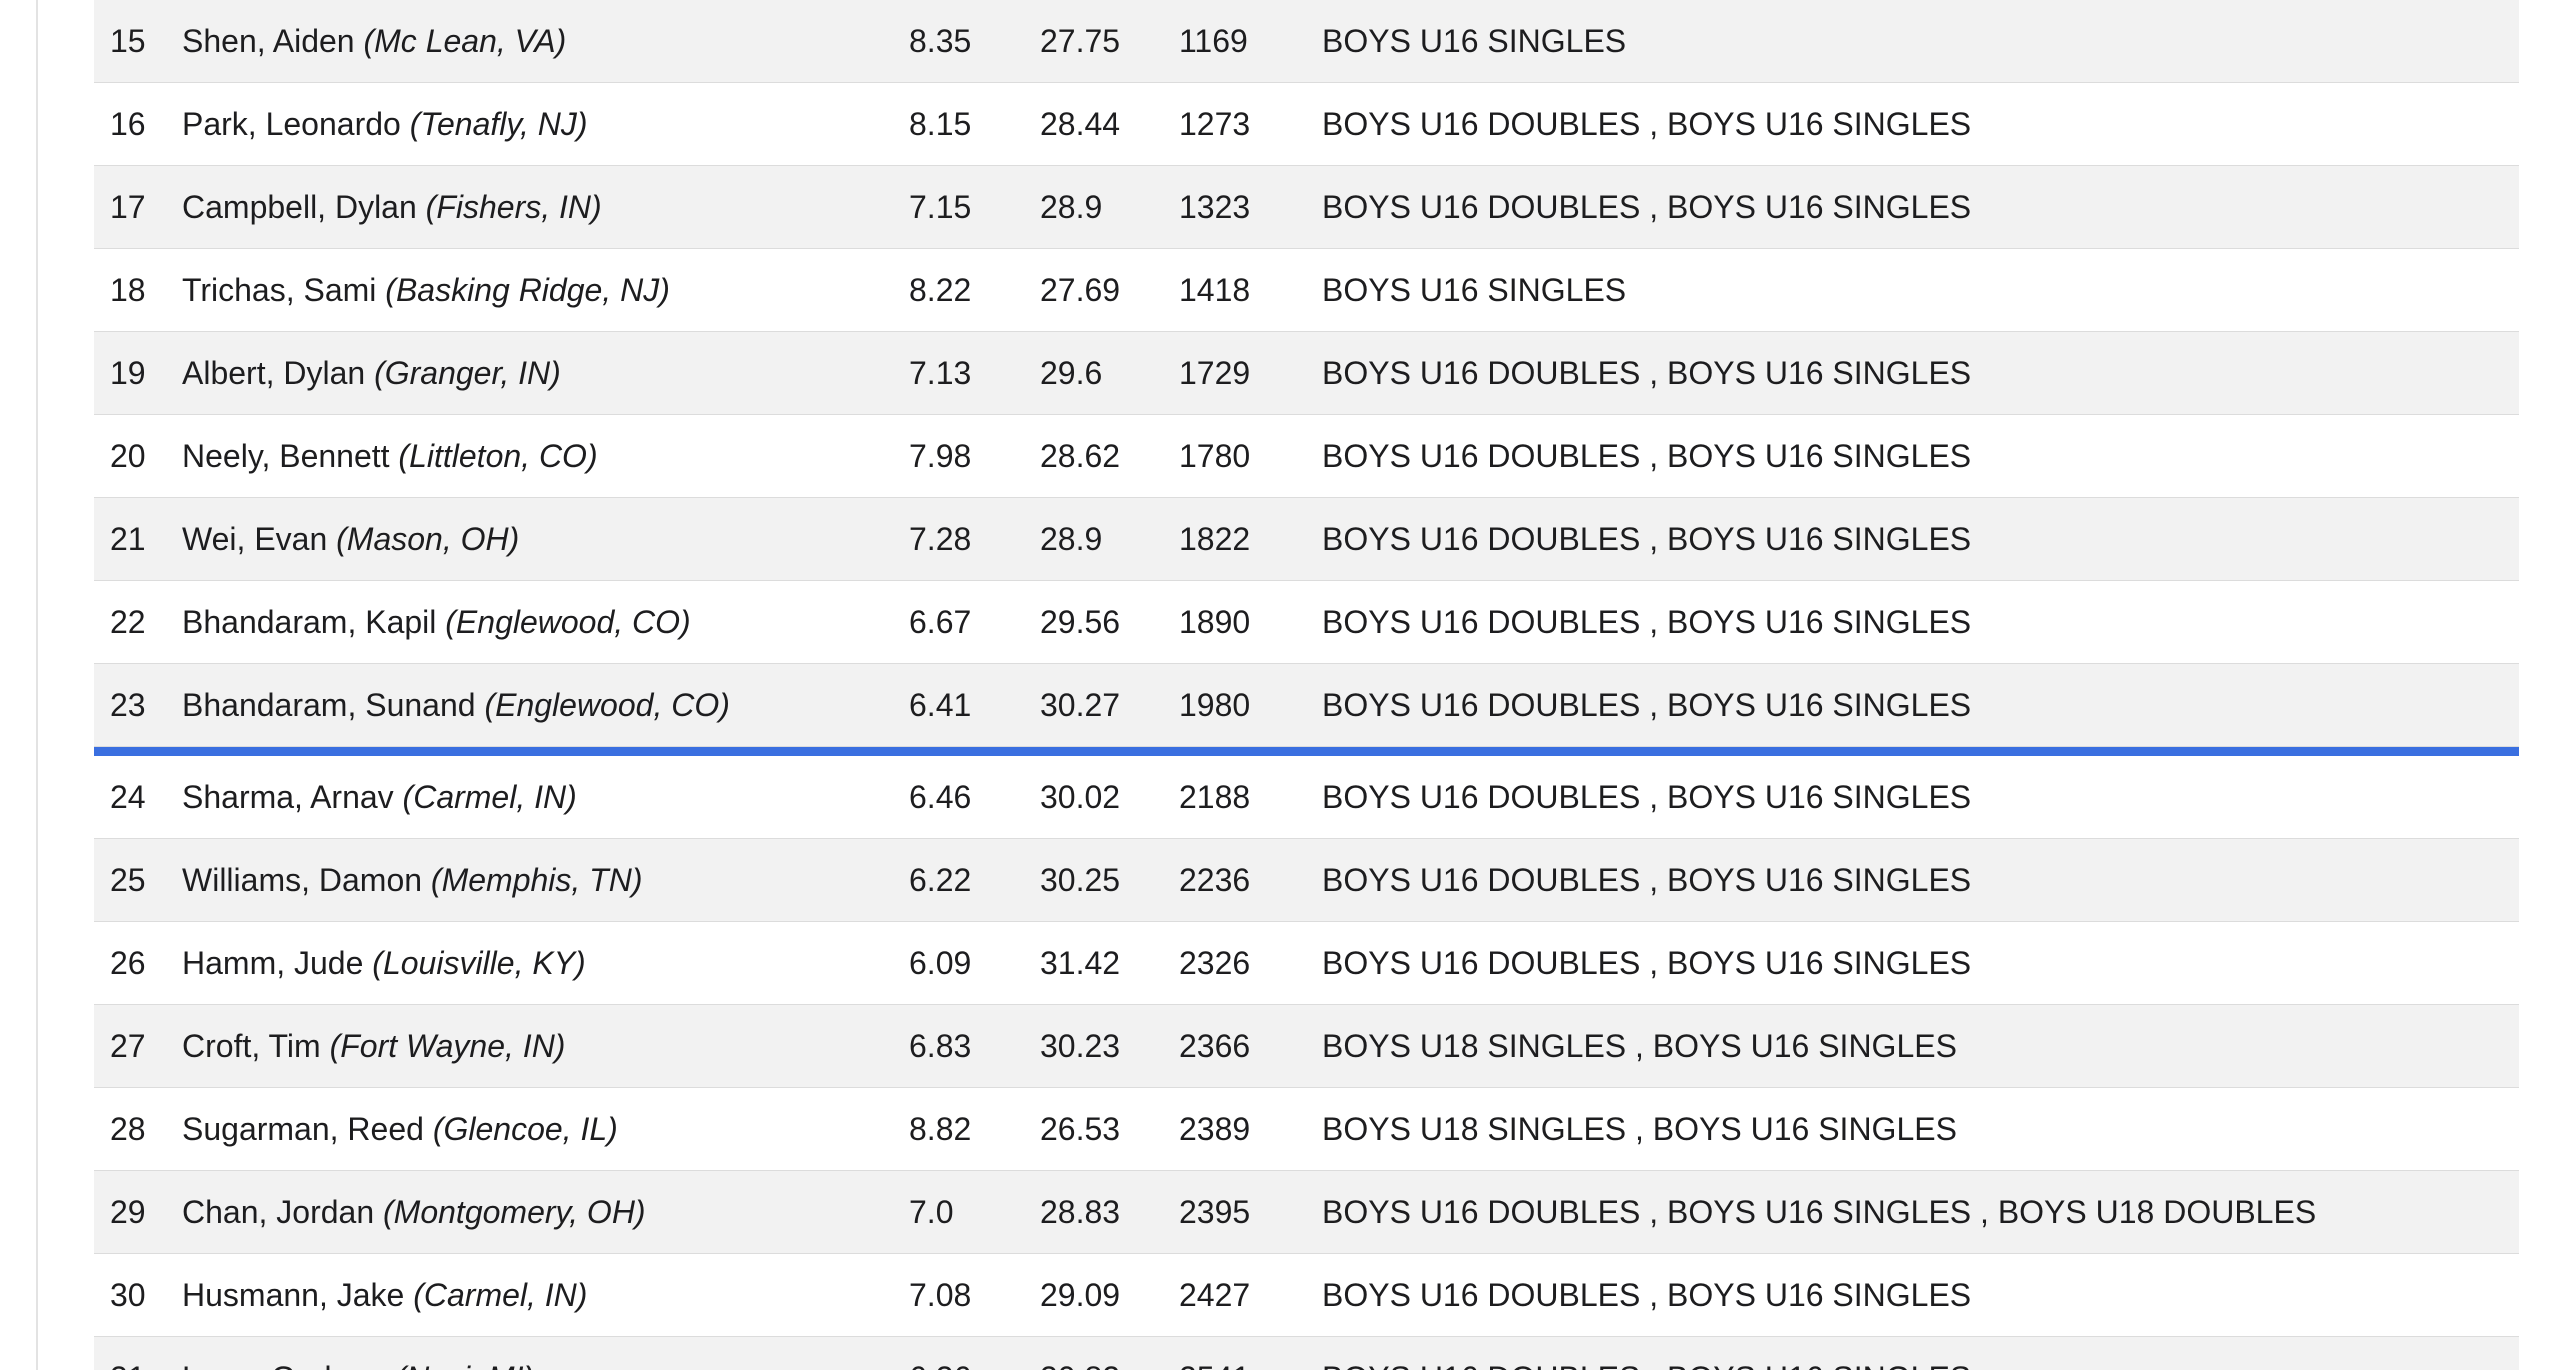 This screenshot has width=2568, height=1370. What do you see at coordinates (128, 456) in the screenshot?
I see `rank-cell: 20` at bounding box center [128, 456].